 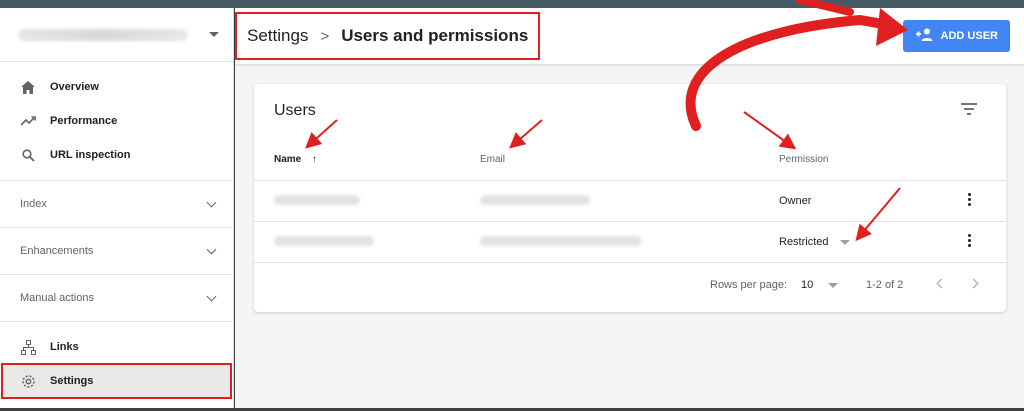 What do you see at coordinates (803, 159) in the screenshot?
I see `column-header-permission: Permission` at bounding box center [803, 159].